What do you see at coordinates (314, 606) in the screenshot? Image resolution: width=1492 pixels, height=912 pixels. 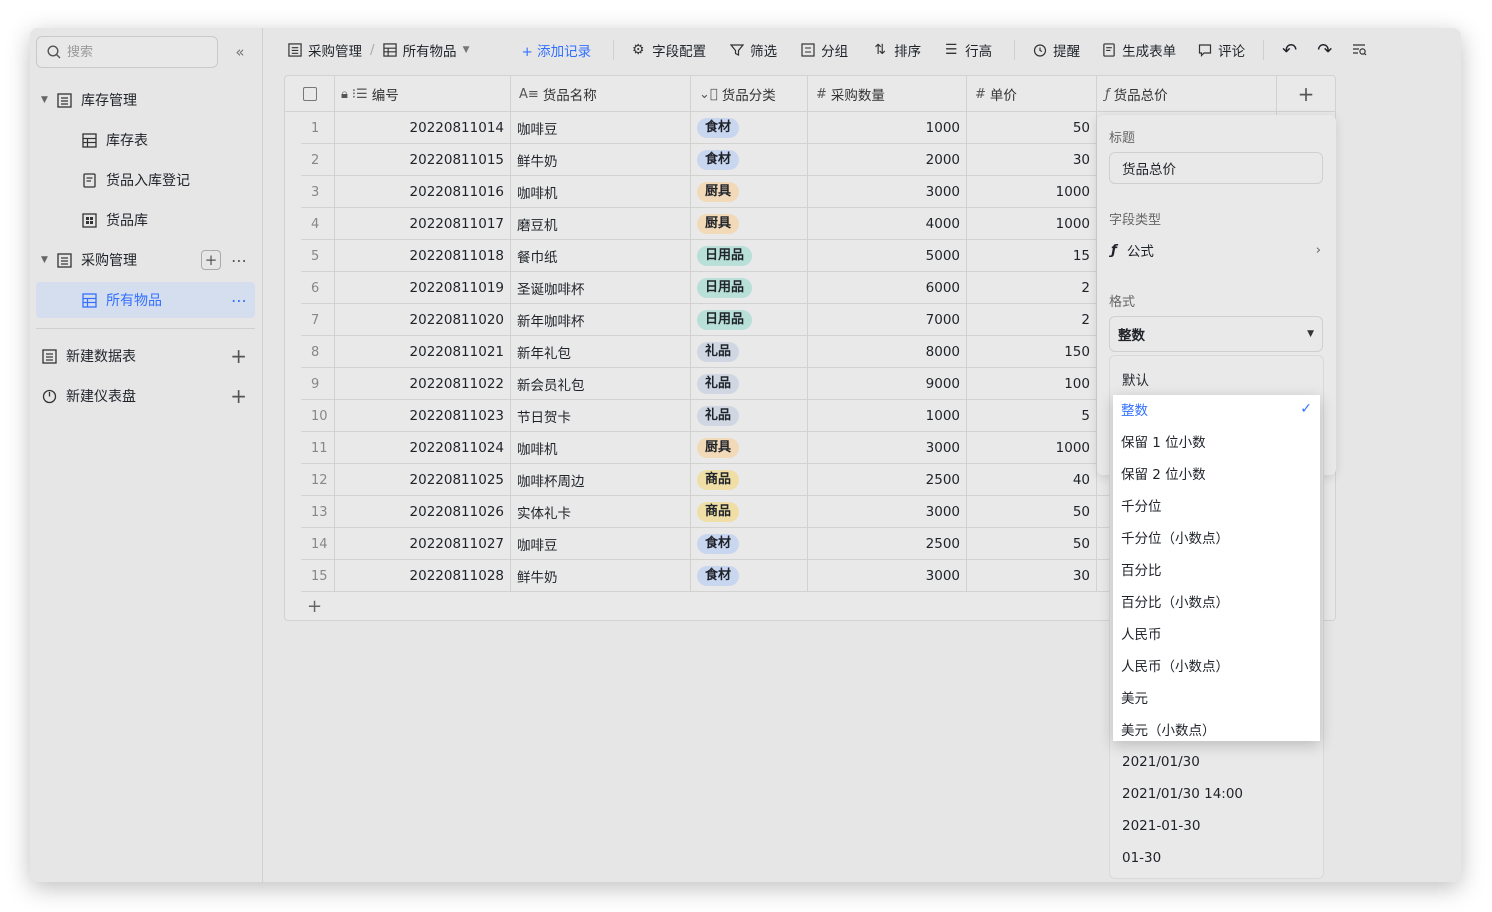 I see `add-row-icon: +` at bounding box center [314, 606].